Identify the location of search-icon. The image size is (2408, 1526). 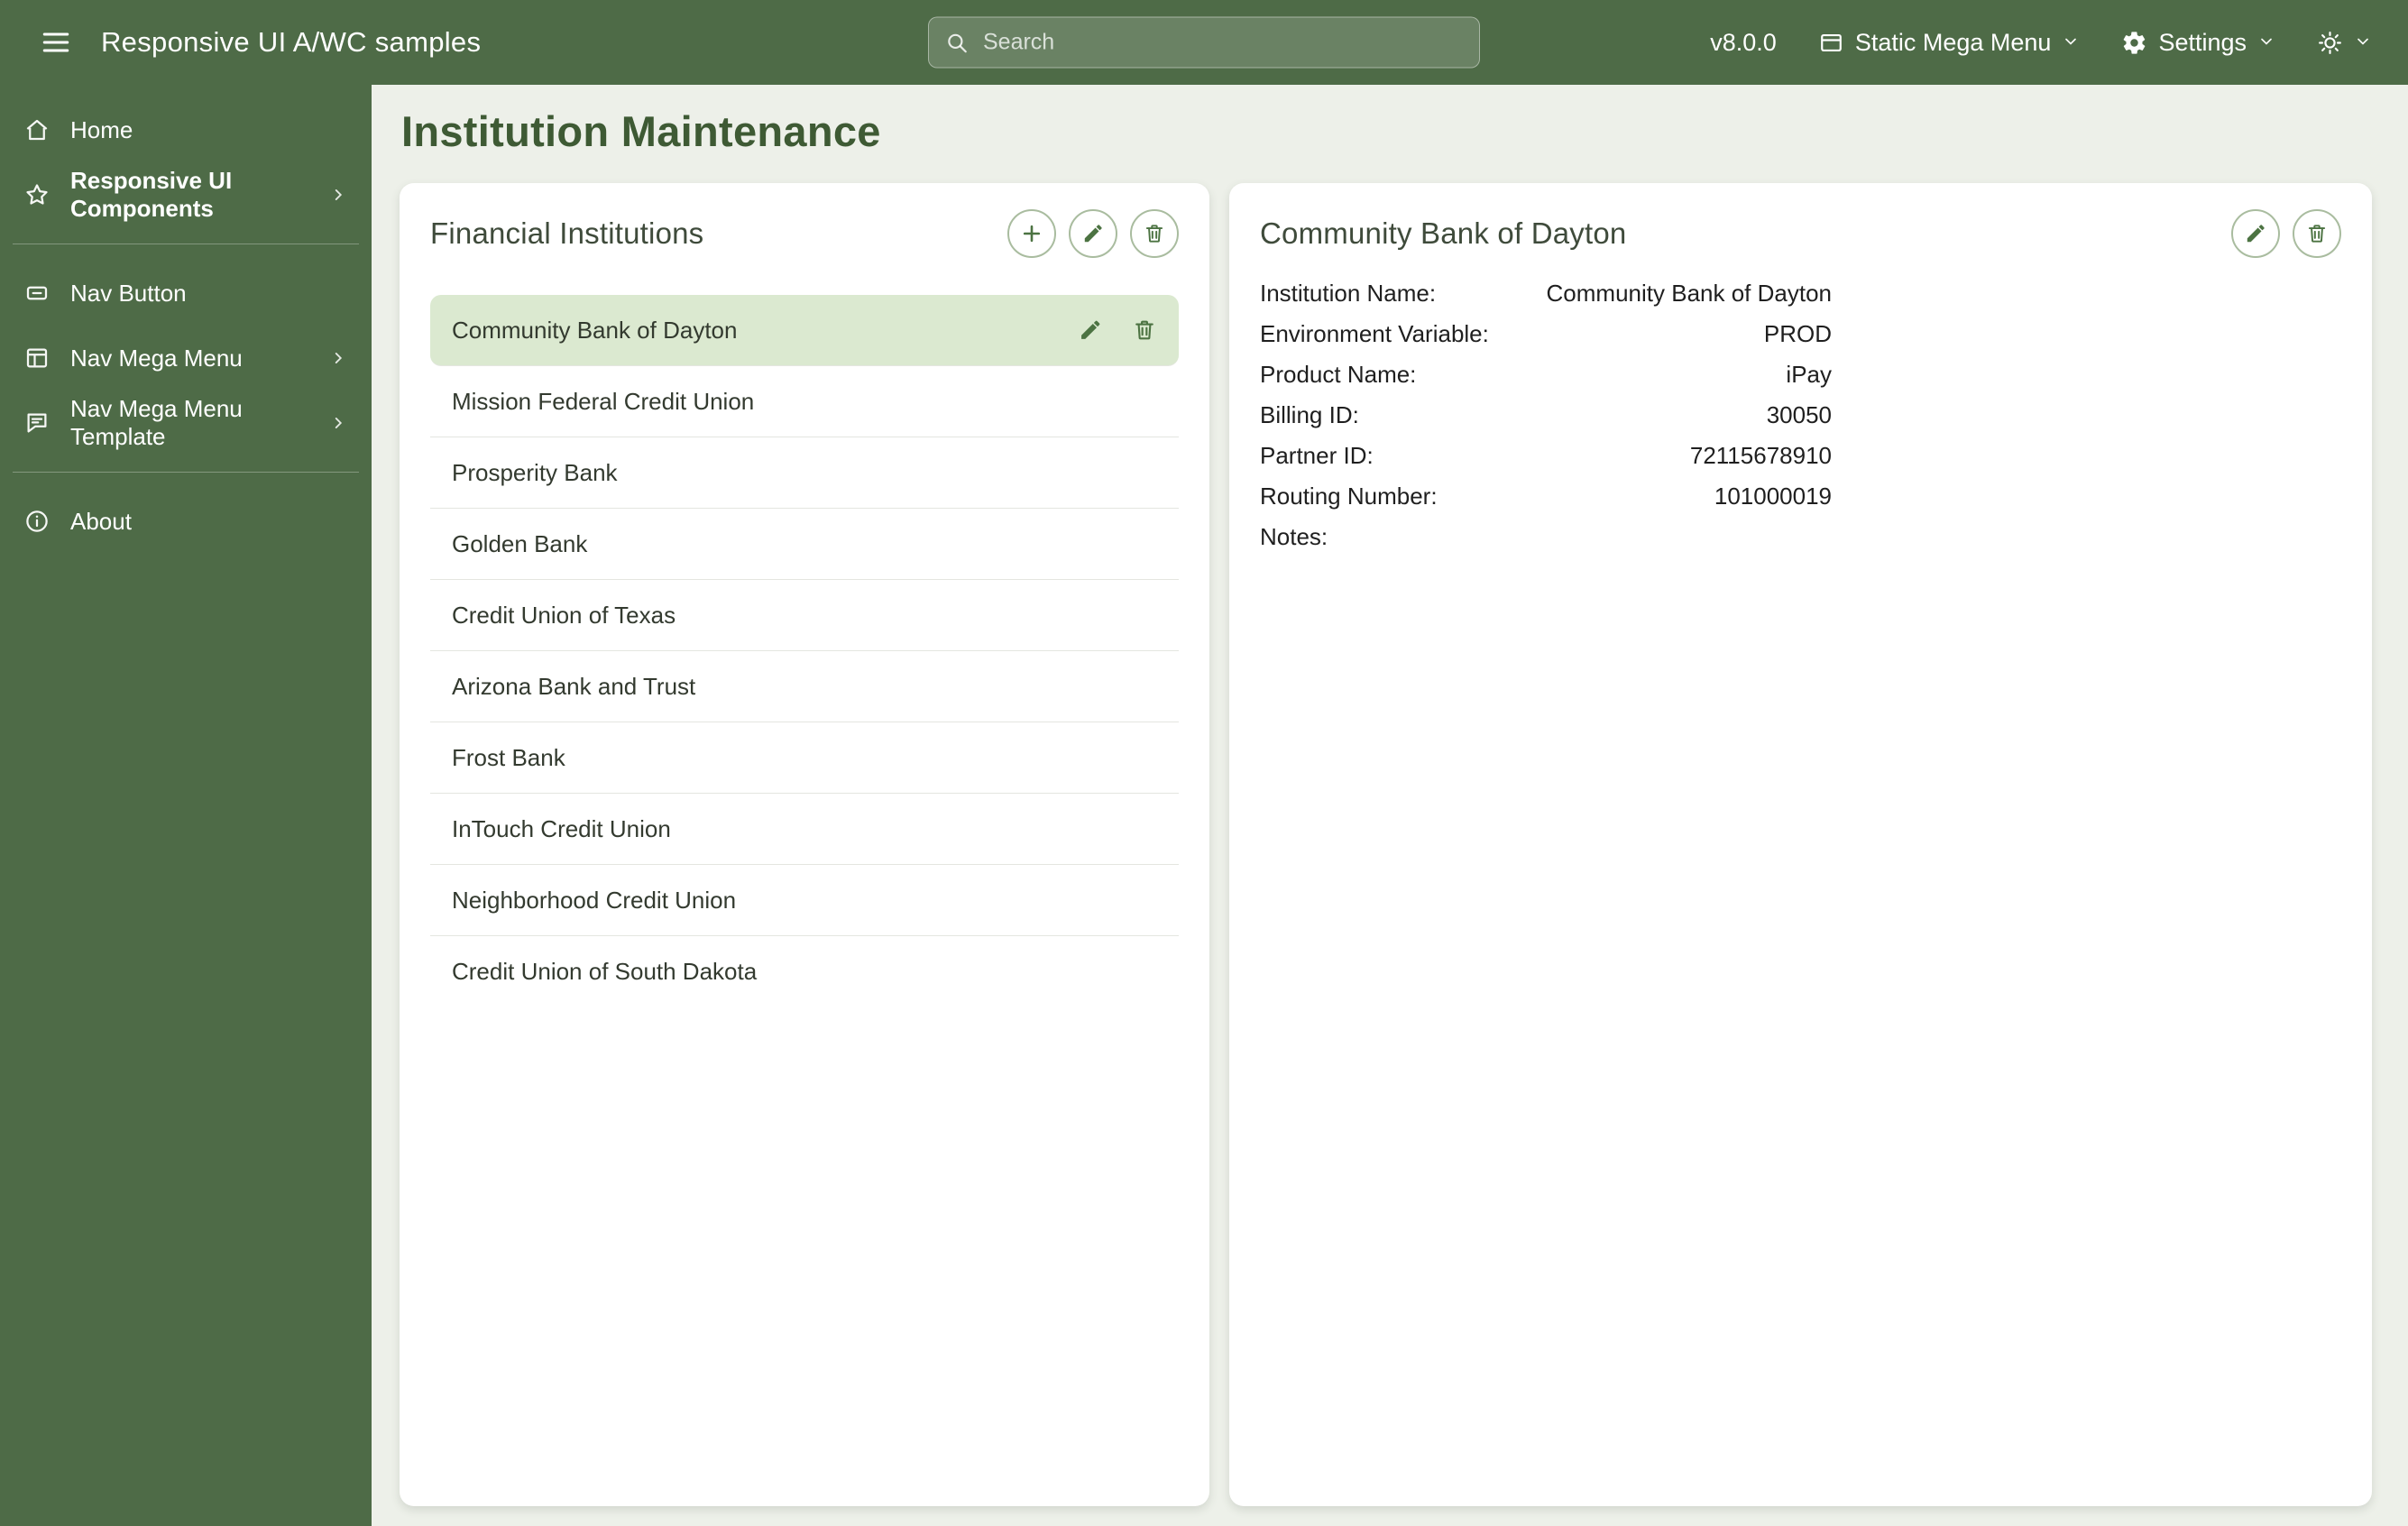
(957, 42).